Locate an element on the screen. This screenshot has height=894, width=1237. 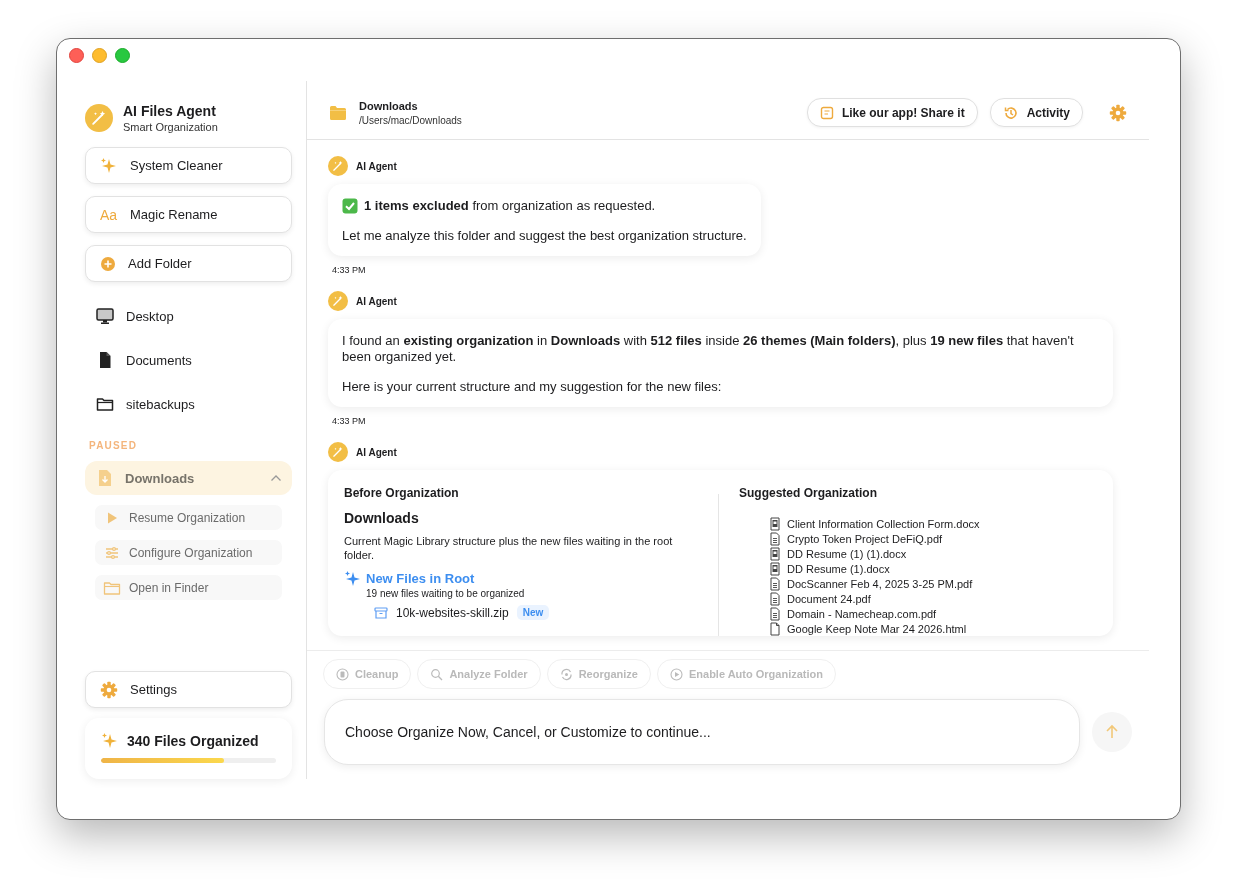
progress-label: 340 Files Organized is located at coordinates (193, 741).